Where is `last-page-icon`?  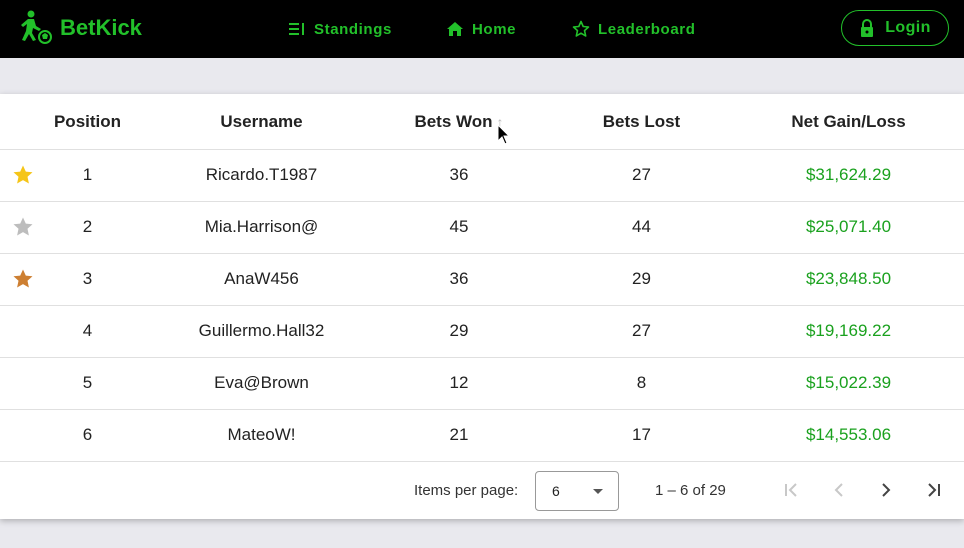 last-page-icon is located at coordinates (934, 490).